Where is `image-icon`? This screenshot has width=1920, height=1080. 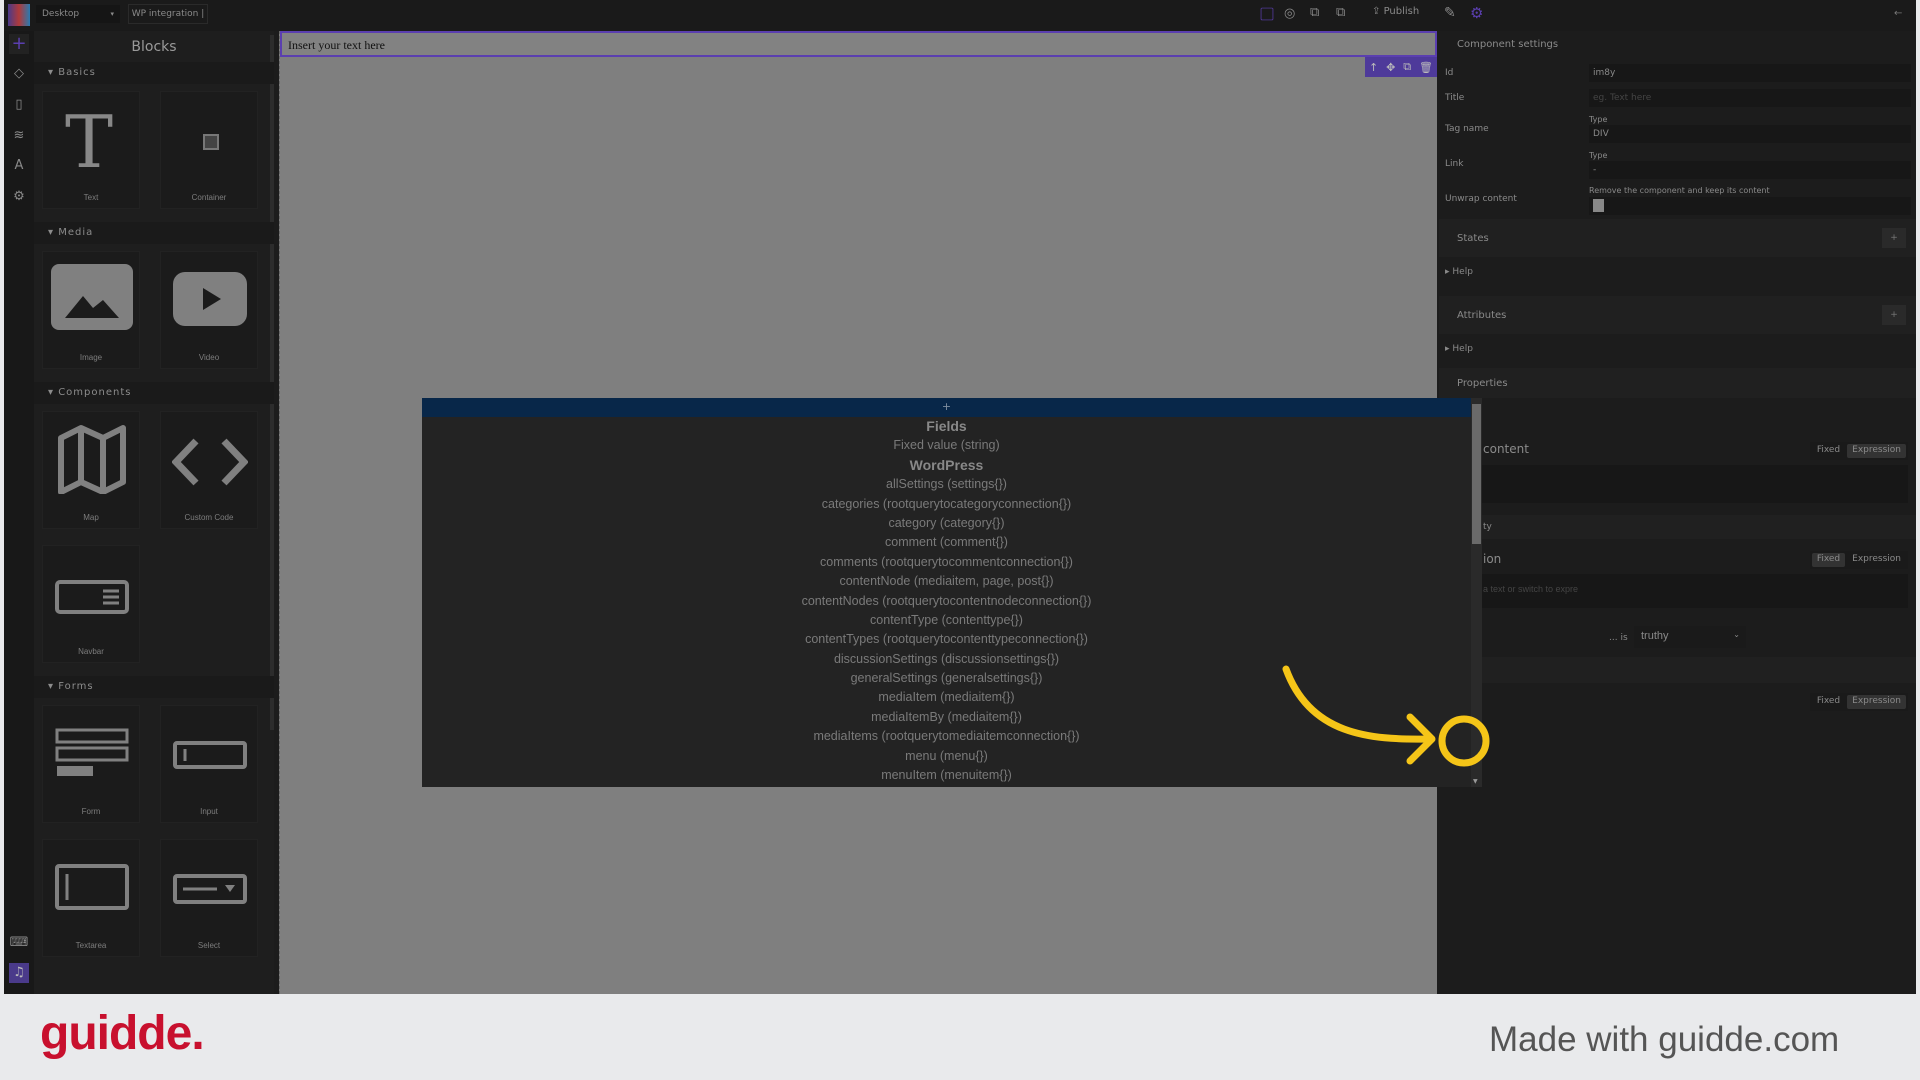
image-icon is located at coordinates (92, 297).